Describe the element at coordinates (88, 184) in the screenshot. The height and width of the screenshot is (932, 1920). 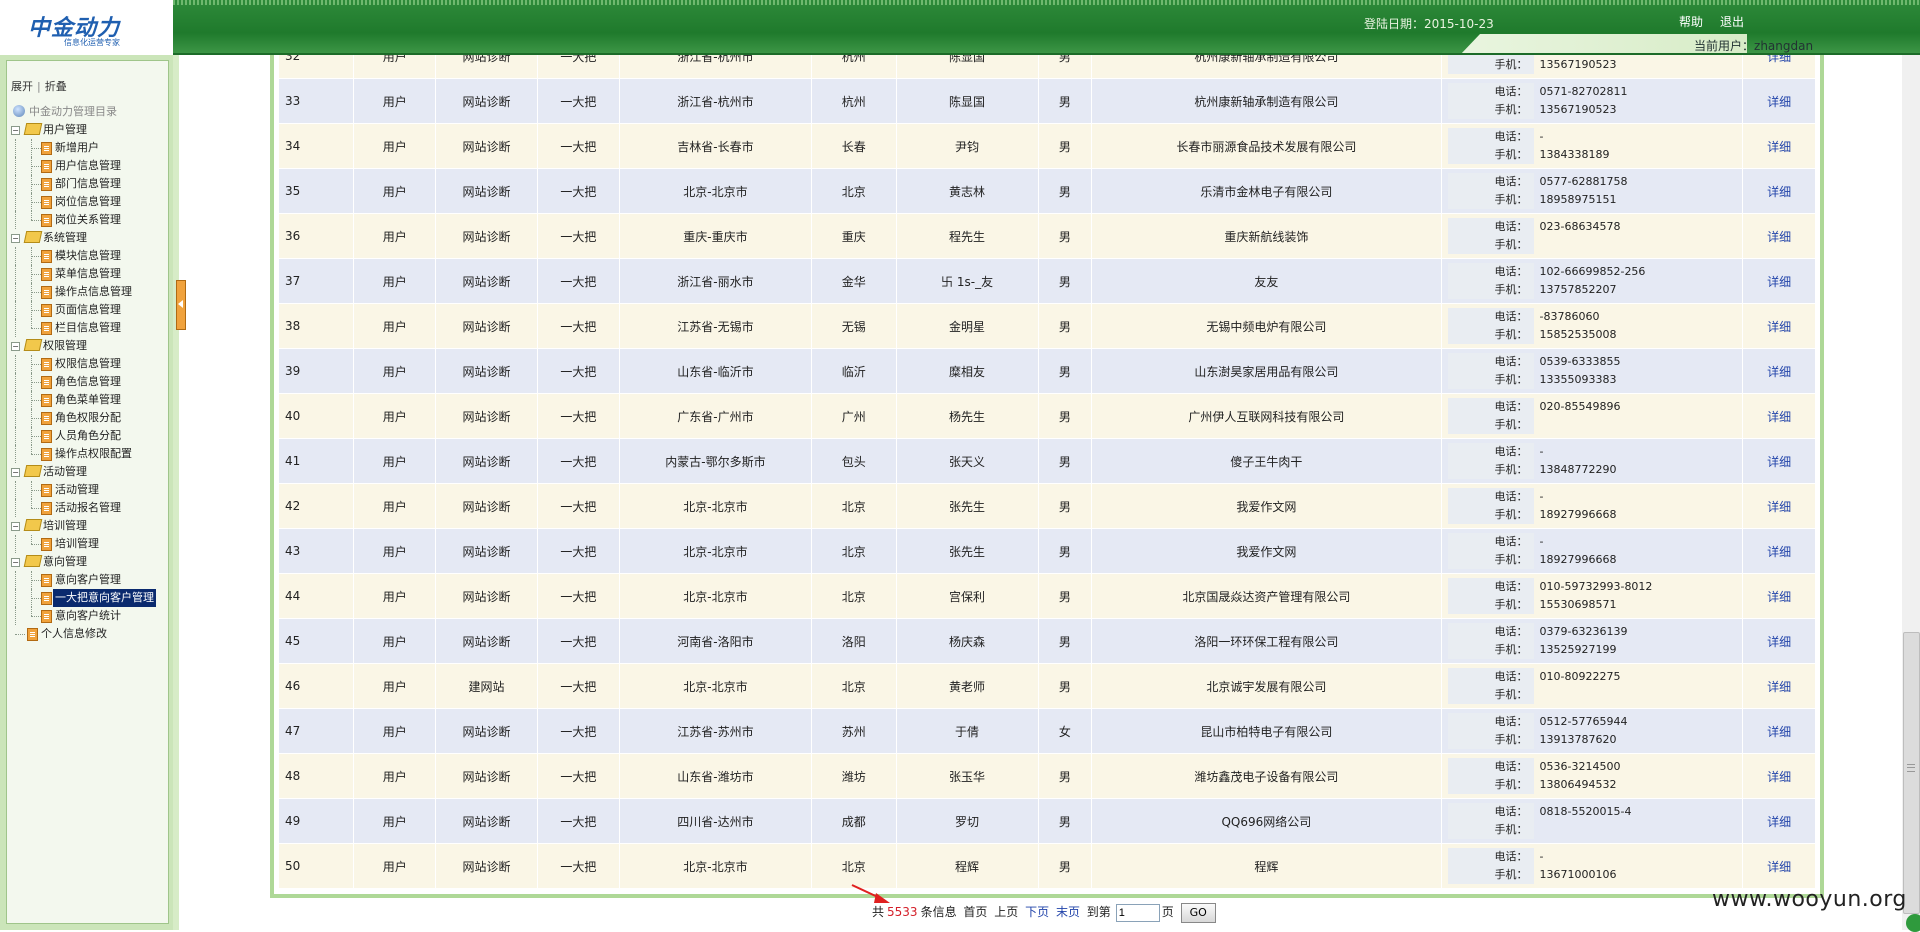
I see `sidebar-item: 部门信息管理` at that location.